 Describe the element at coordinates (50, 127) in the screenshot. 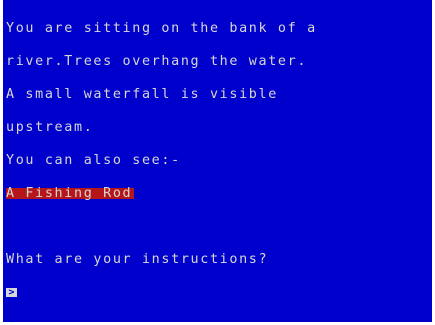

I see `description-line: upstream.` at that location.